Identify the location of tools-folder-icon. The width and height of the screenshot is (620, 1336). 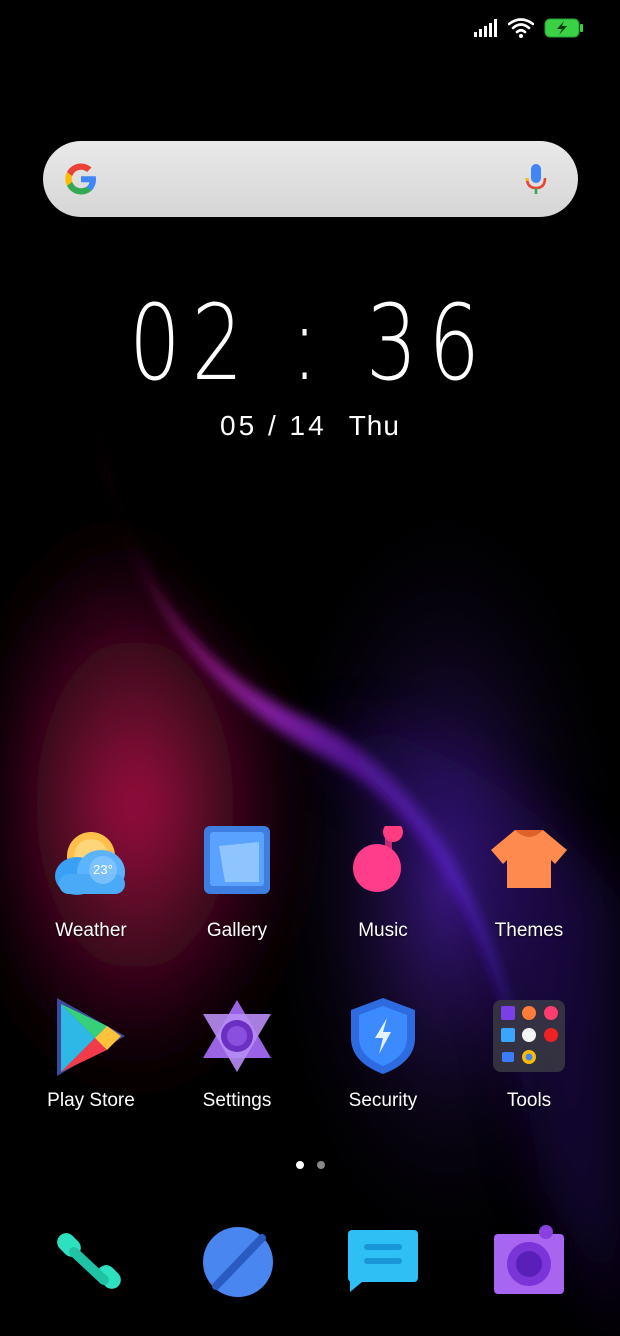
(529, 1036).